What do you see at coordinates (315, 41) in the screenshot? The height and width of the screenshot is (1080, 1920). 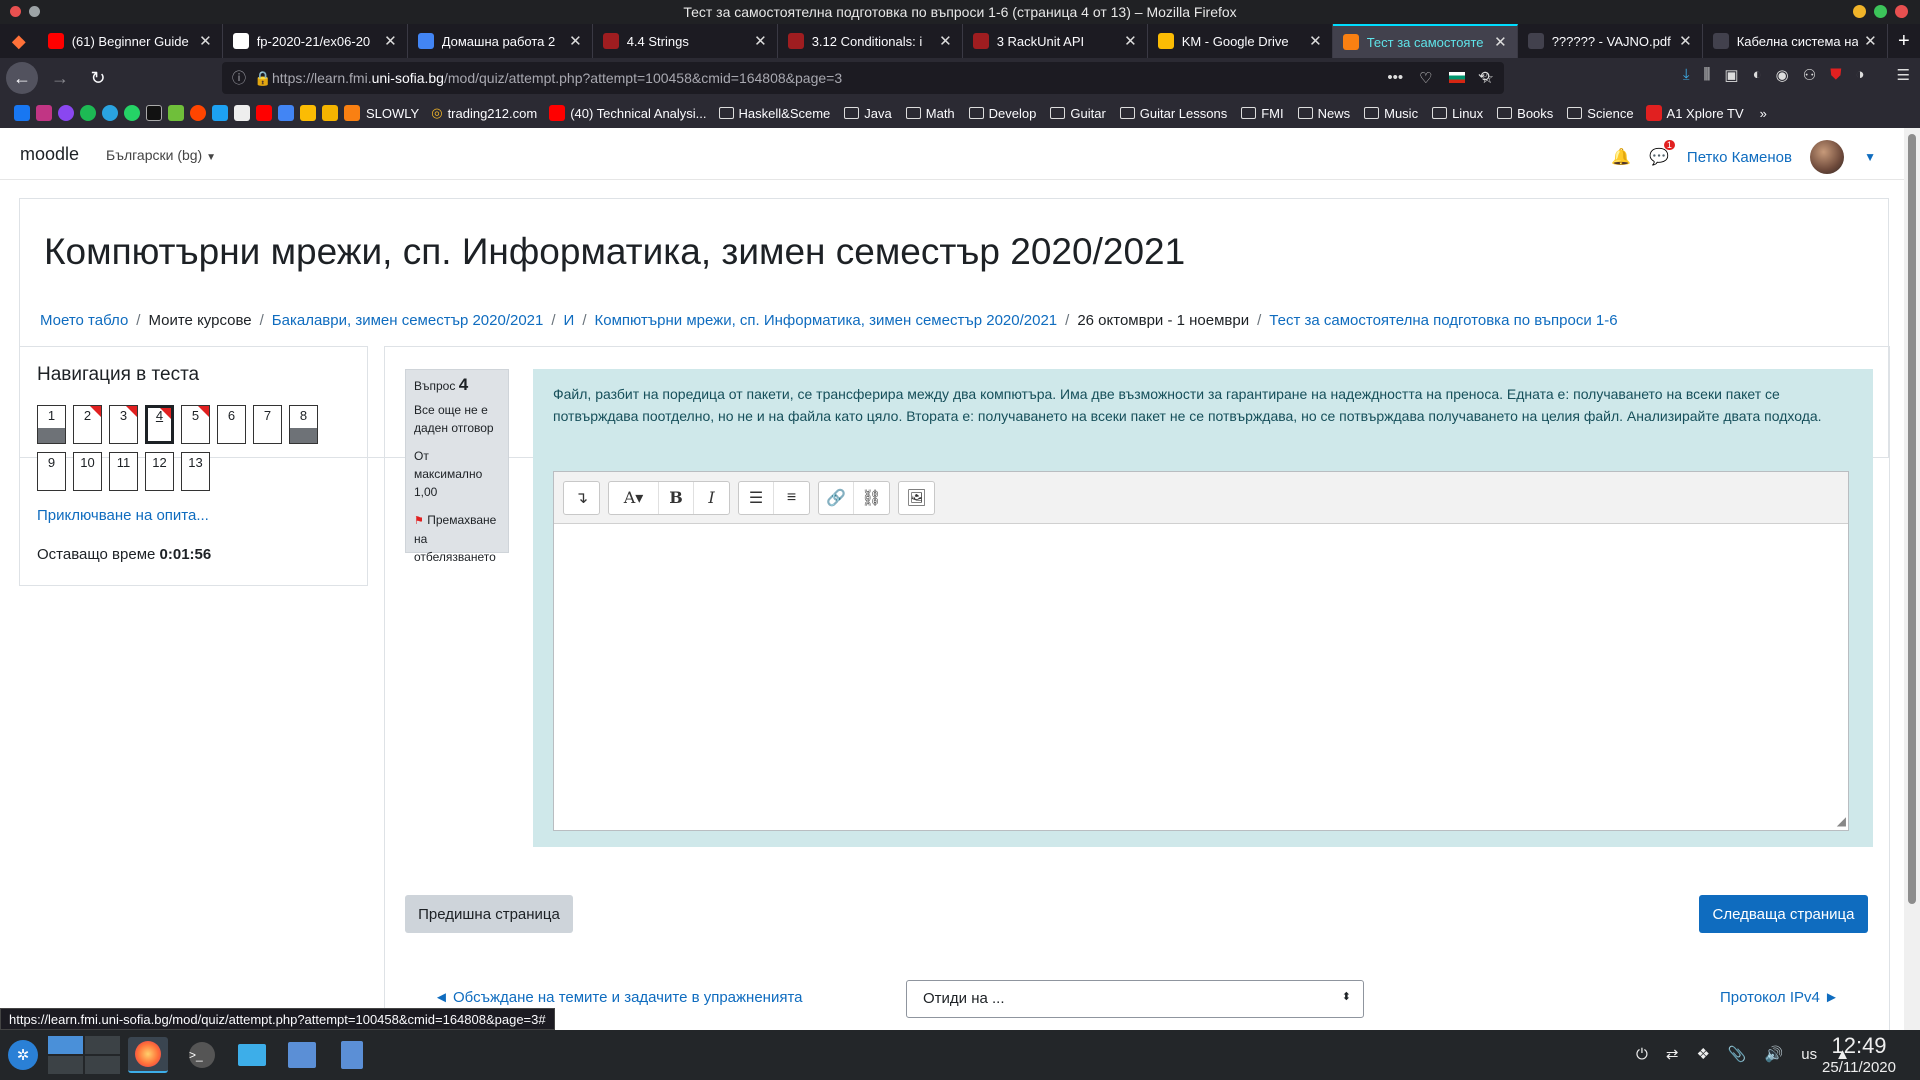 I see `browser-tab: fp-2020-21/ex06-20 ✕` at bounding box center [315, 41].